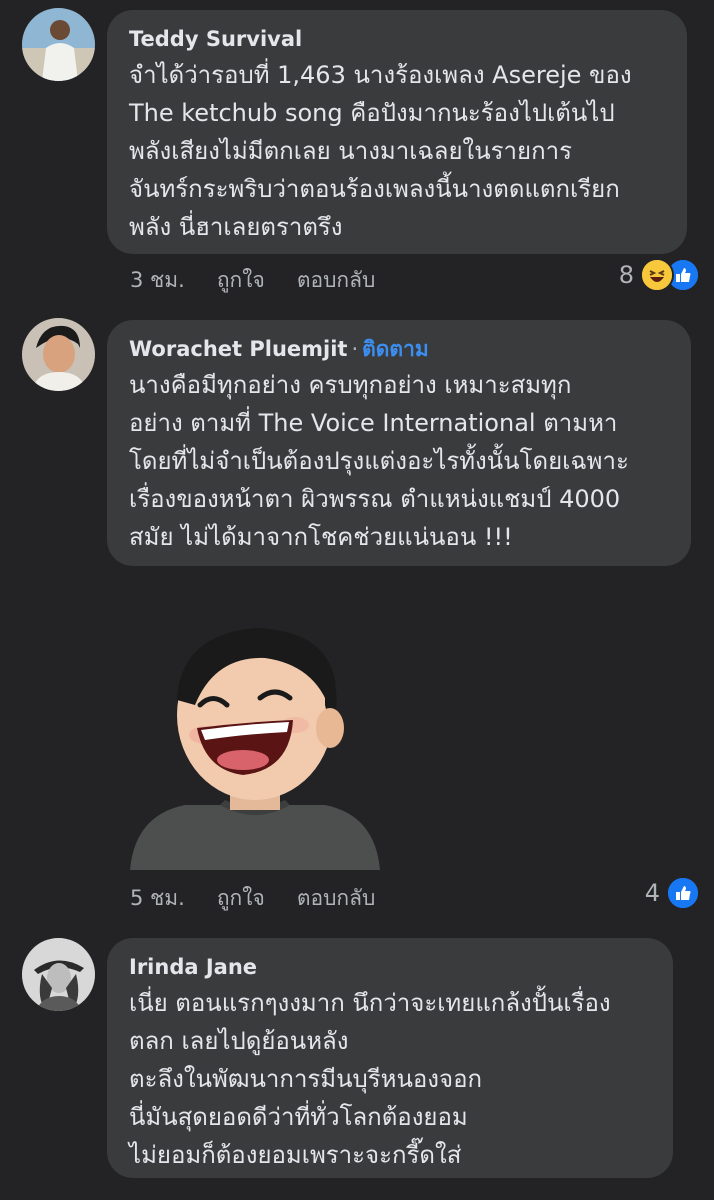 The width and height of the screenshot is (714, 1200). Describe the element at coordinates (657, 275) in the screenshot. I see `haha-icon` at that location.